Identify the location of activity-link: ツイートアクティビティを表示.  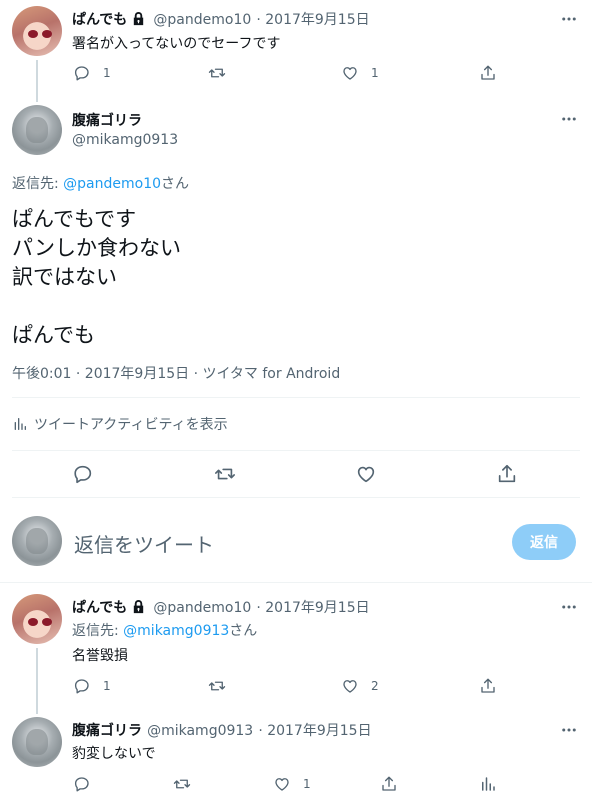
(120, 424).